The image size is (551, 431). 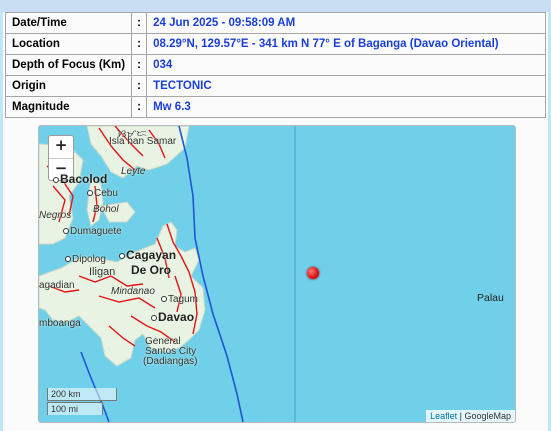 I want to click on scale-km-label: 200 km, so click(x=82, y=394).